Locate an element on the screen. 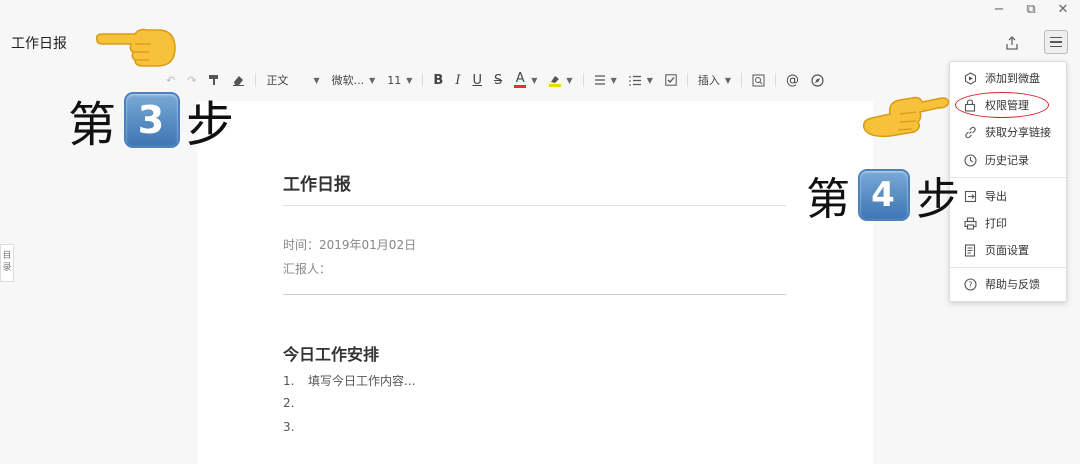  reporter-line: 汇报人： is located at coordinates (307, 269).